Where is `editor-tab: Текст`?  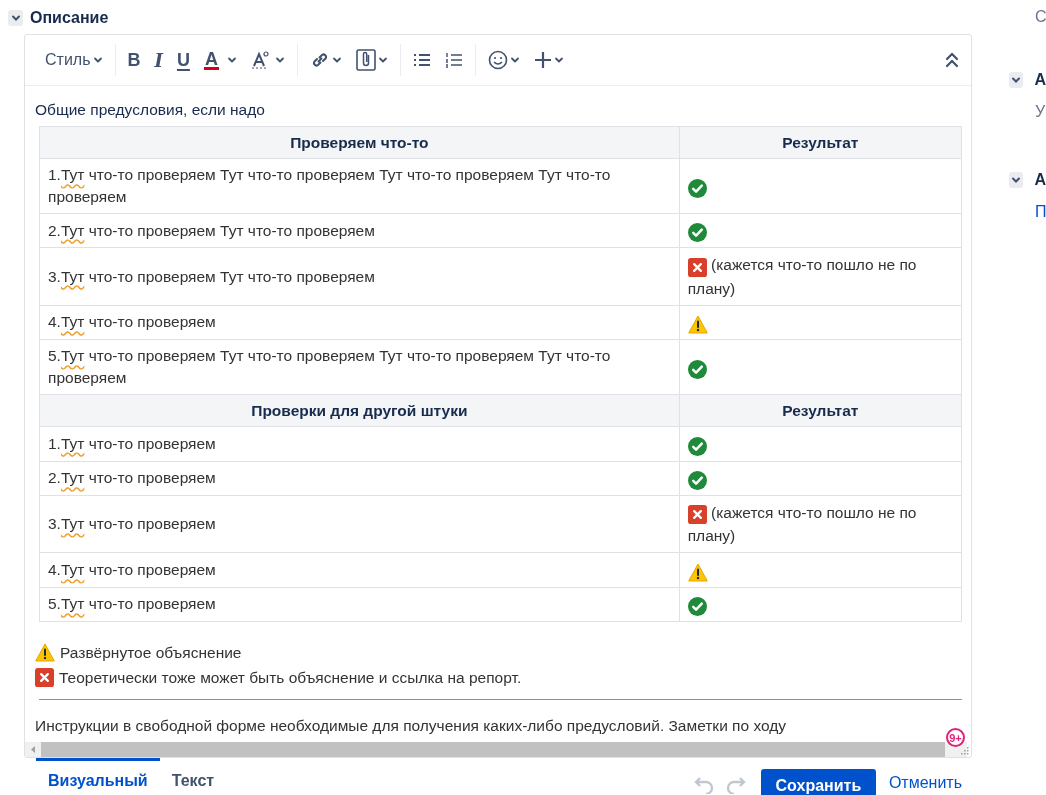 editor-tab: Текст is located at coordinates (193, 774).